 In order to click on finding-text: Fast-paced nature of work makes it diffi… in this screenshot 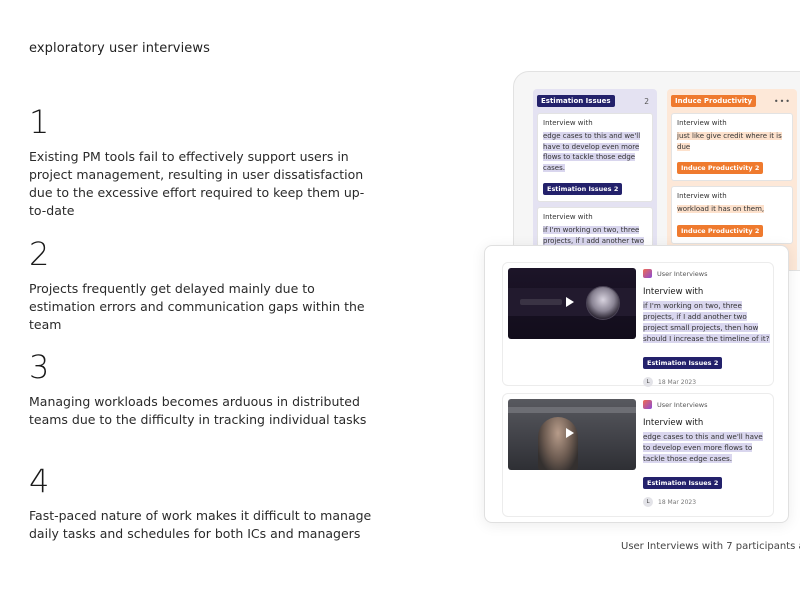, I will do `click(200, 524)`.